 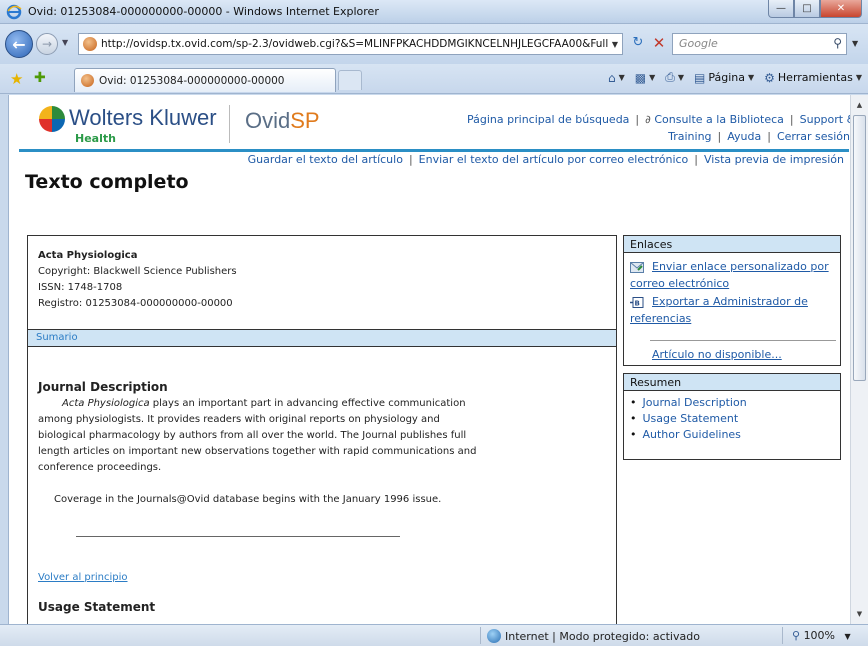 What do you see at coordinates (97, 607) in the screenshot?
I see `usage-statement-heading: Usage Statement` at bounding box center [97, 607].